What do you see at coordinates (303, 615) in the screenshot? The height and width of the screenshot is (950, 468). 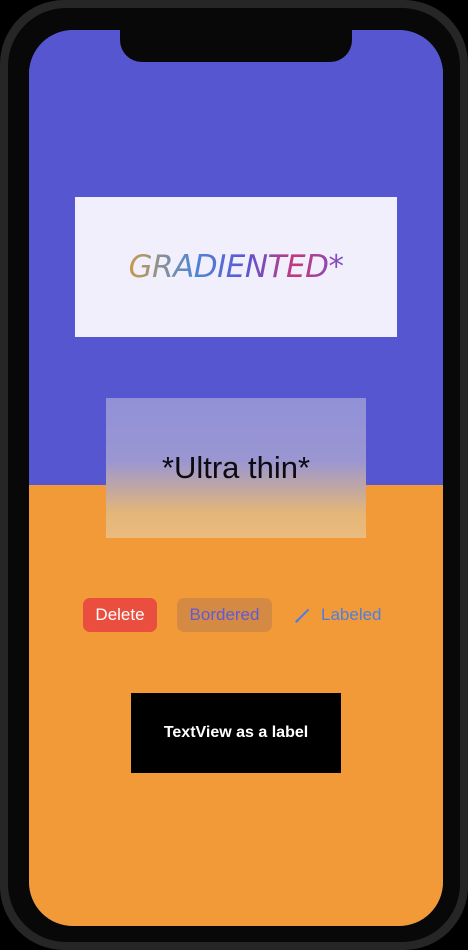 I see `pencil-icon` at bounding box center [303, 615].